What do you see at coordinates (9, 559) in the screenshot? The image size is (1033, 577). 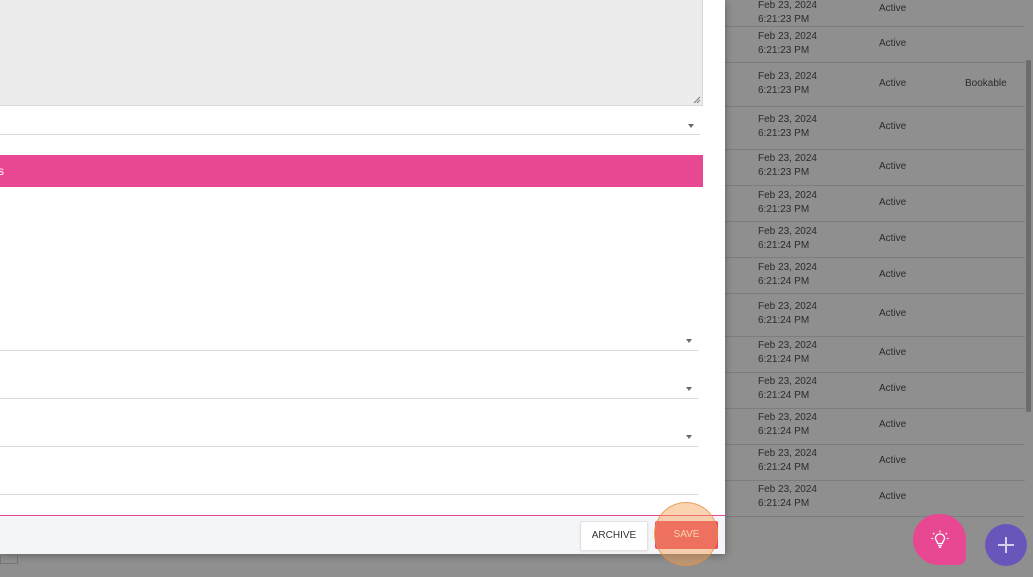 I see `background-panel-edge` at bounding box center [9, 559].